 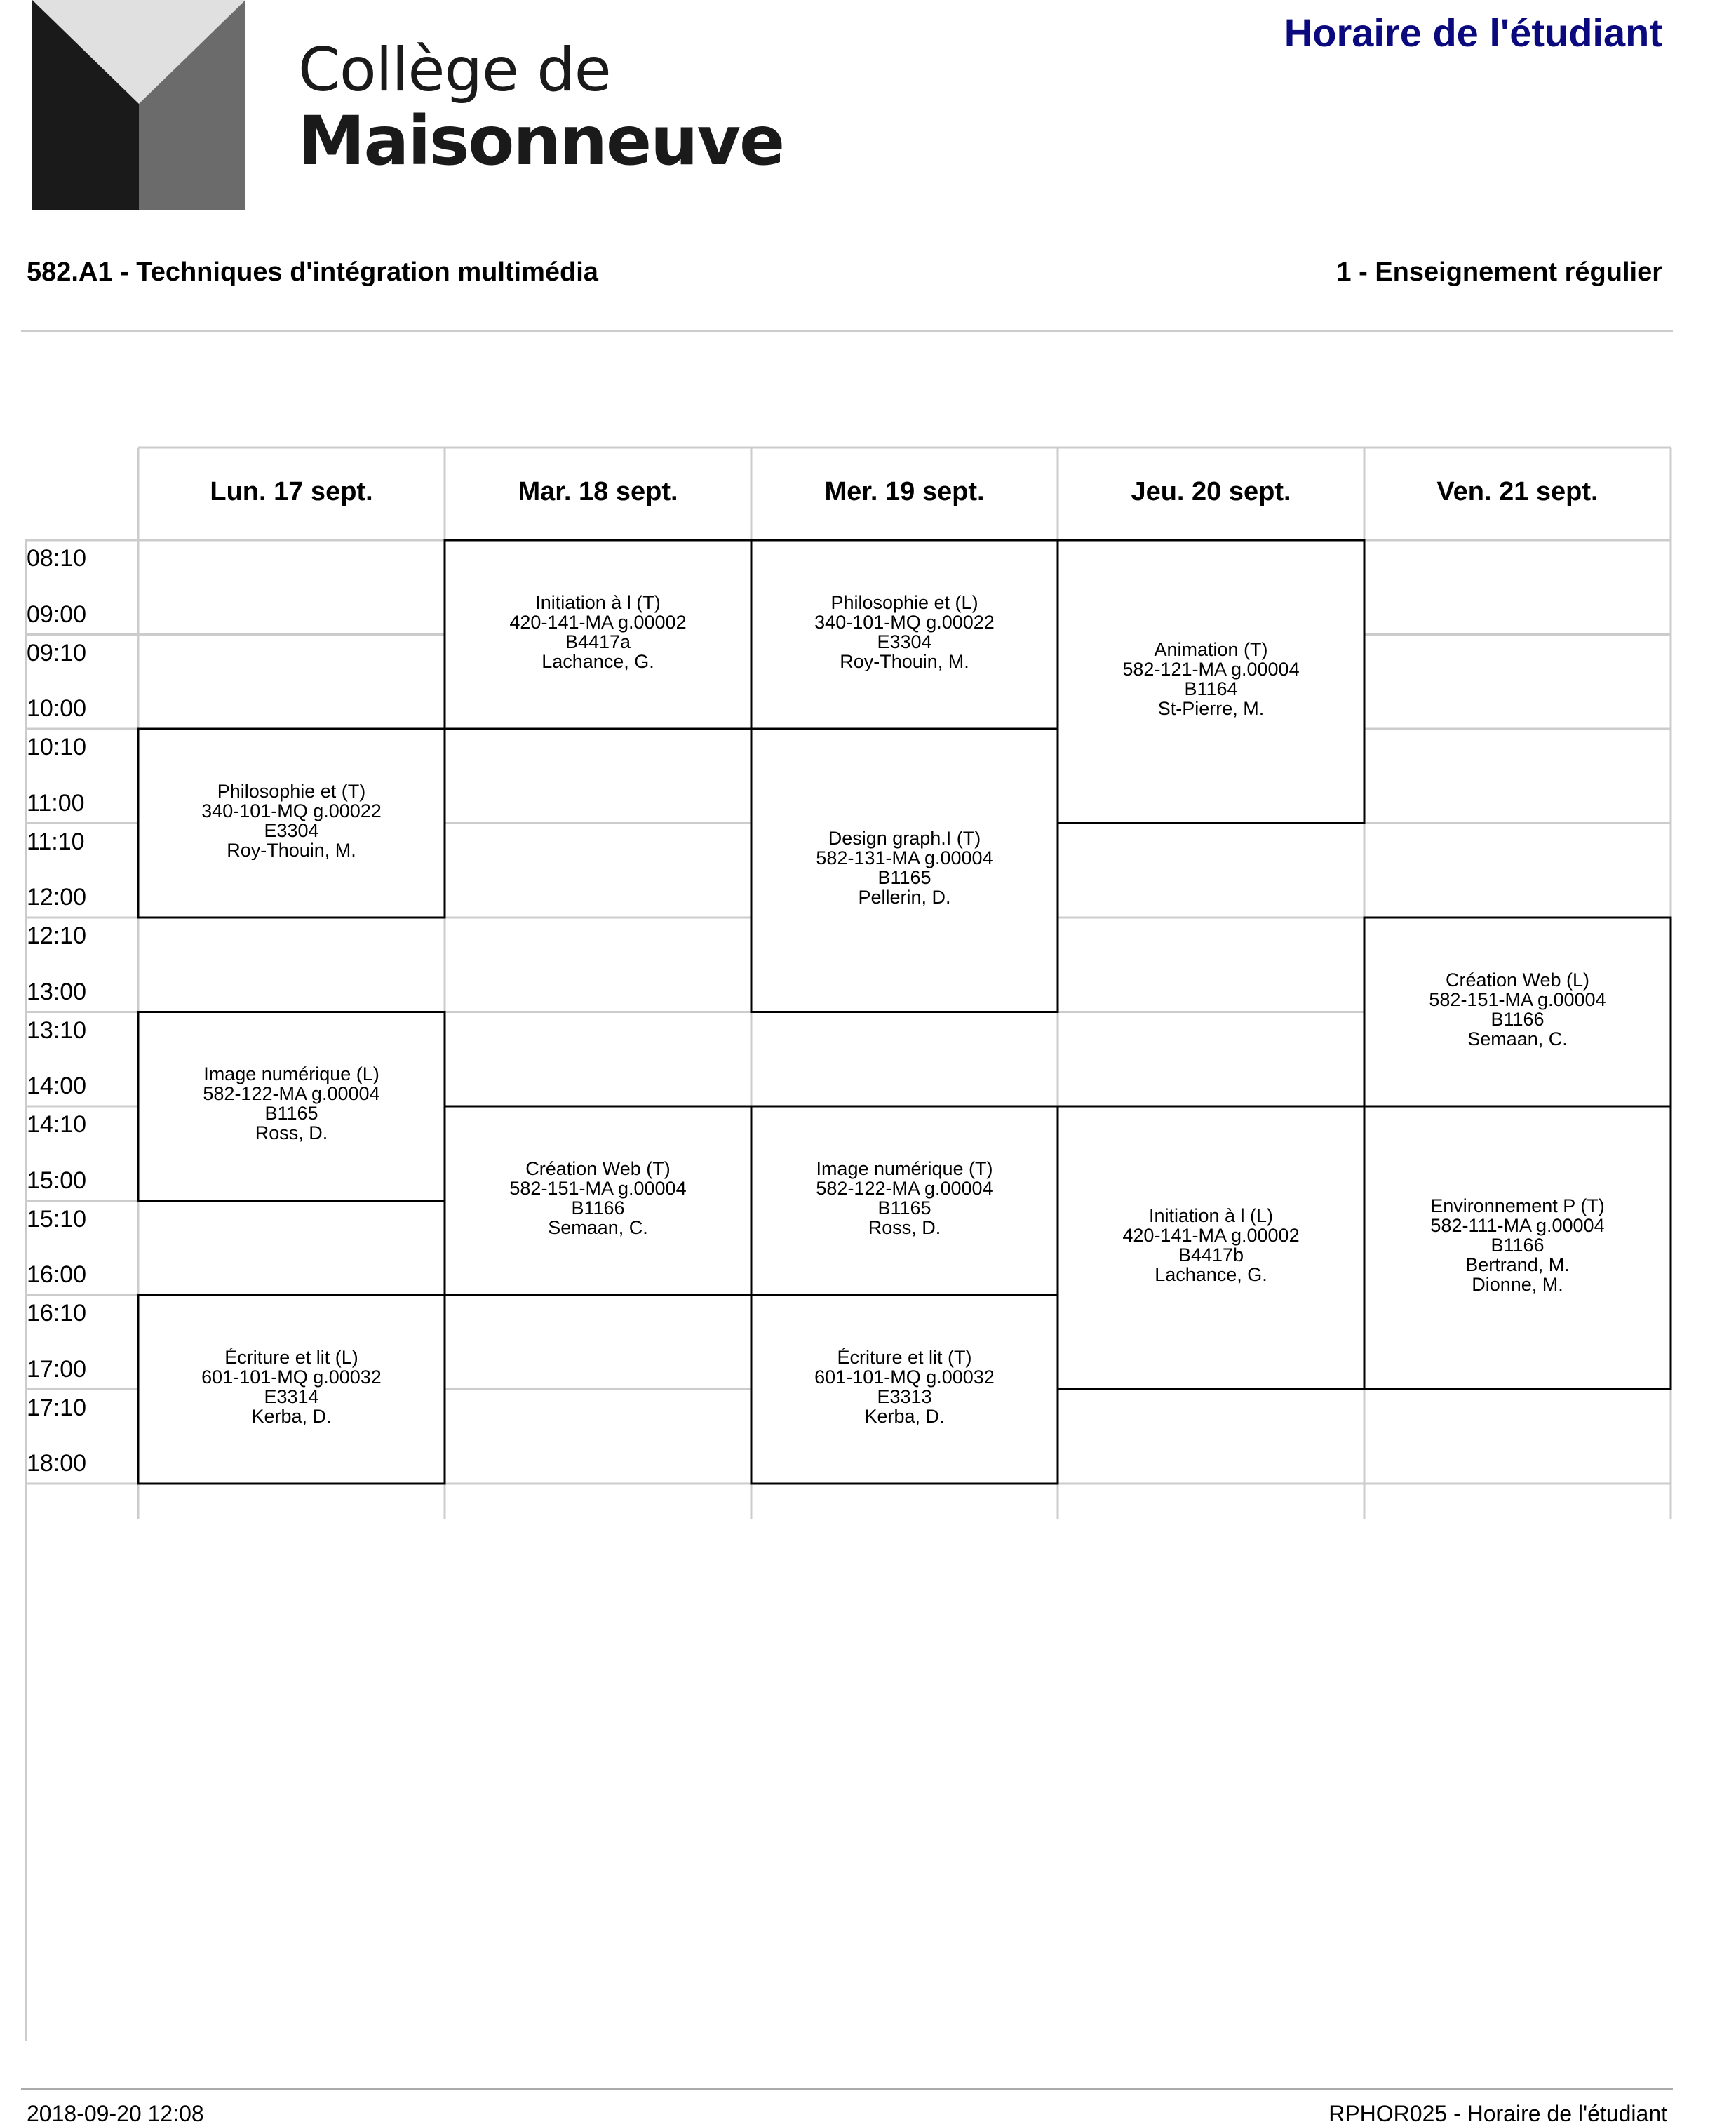 I want to click on course-room: B4417a, so click(x=598, y=641).